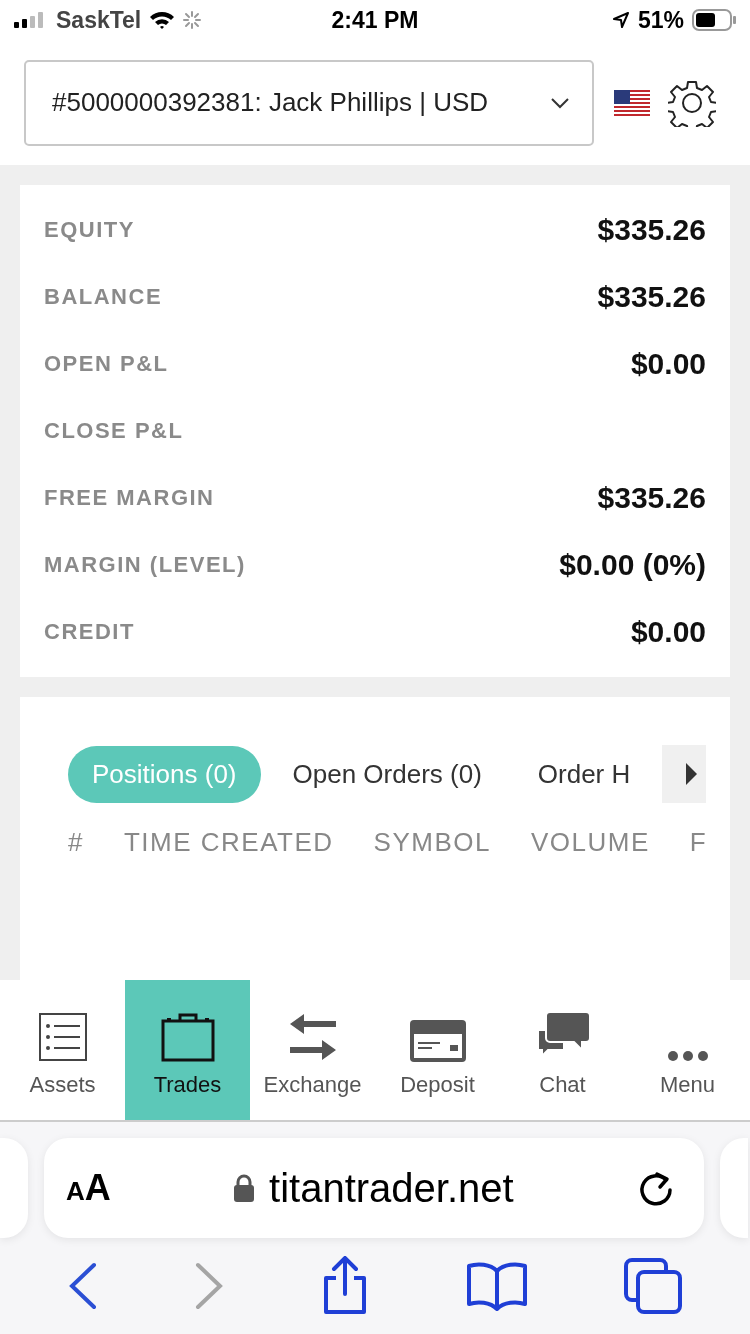 This screenshot has height=1334, width=750. Describe the element at coordinates (114, 431) in the screenshot. I see `summary-label: CLOSE P&L` at that location.